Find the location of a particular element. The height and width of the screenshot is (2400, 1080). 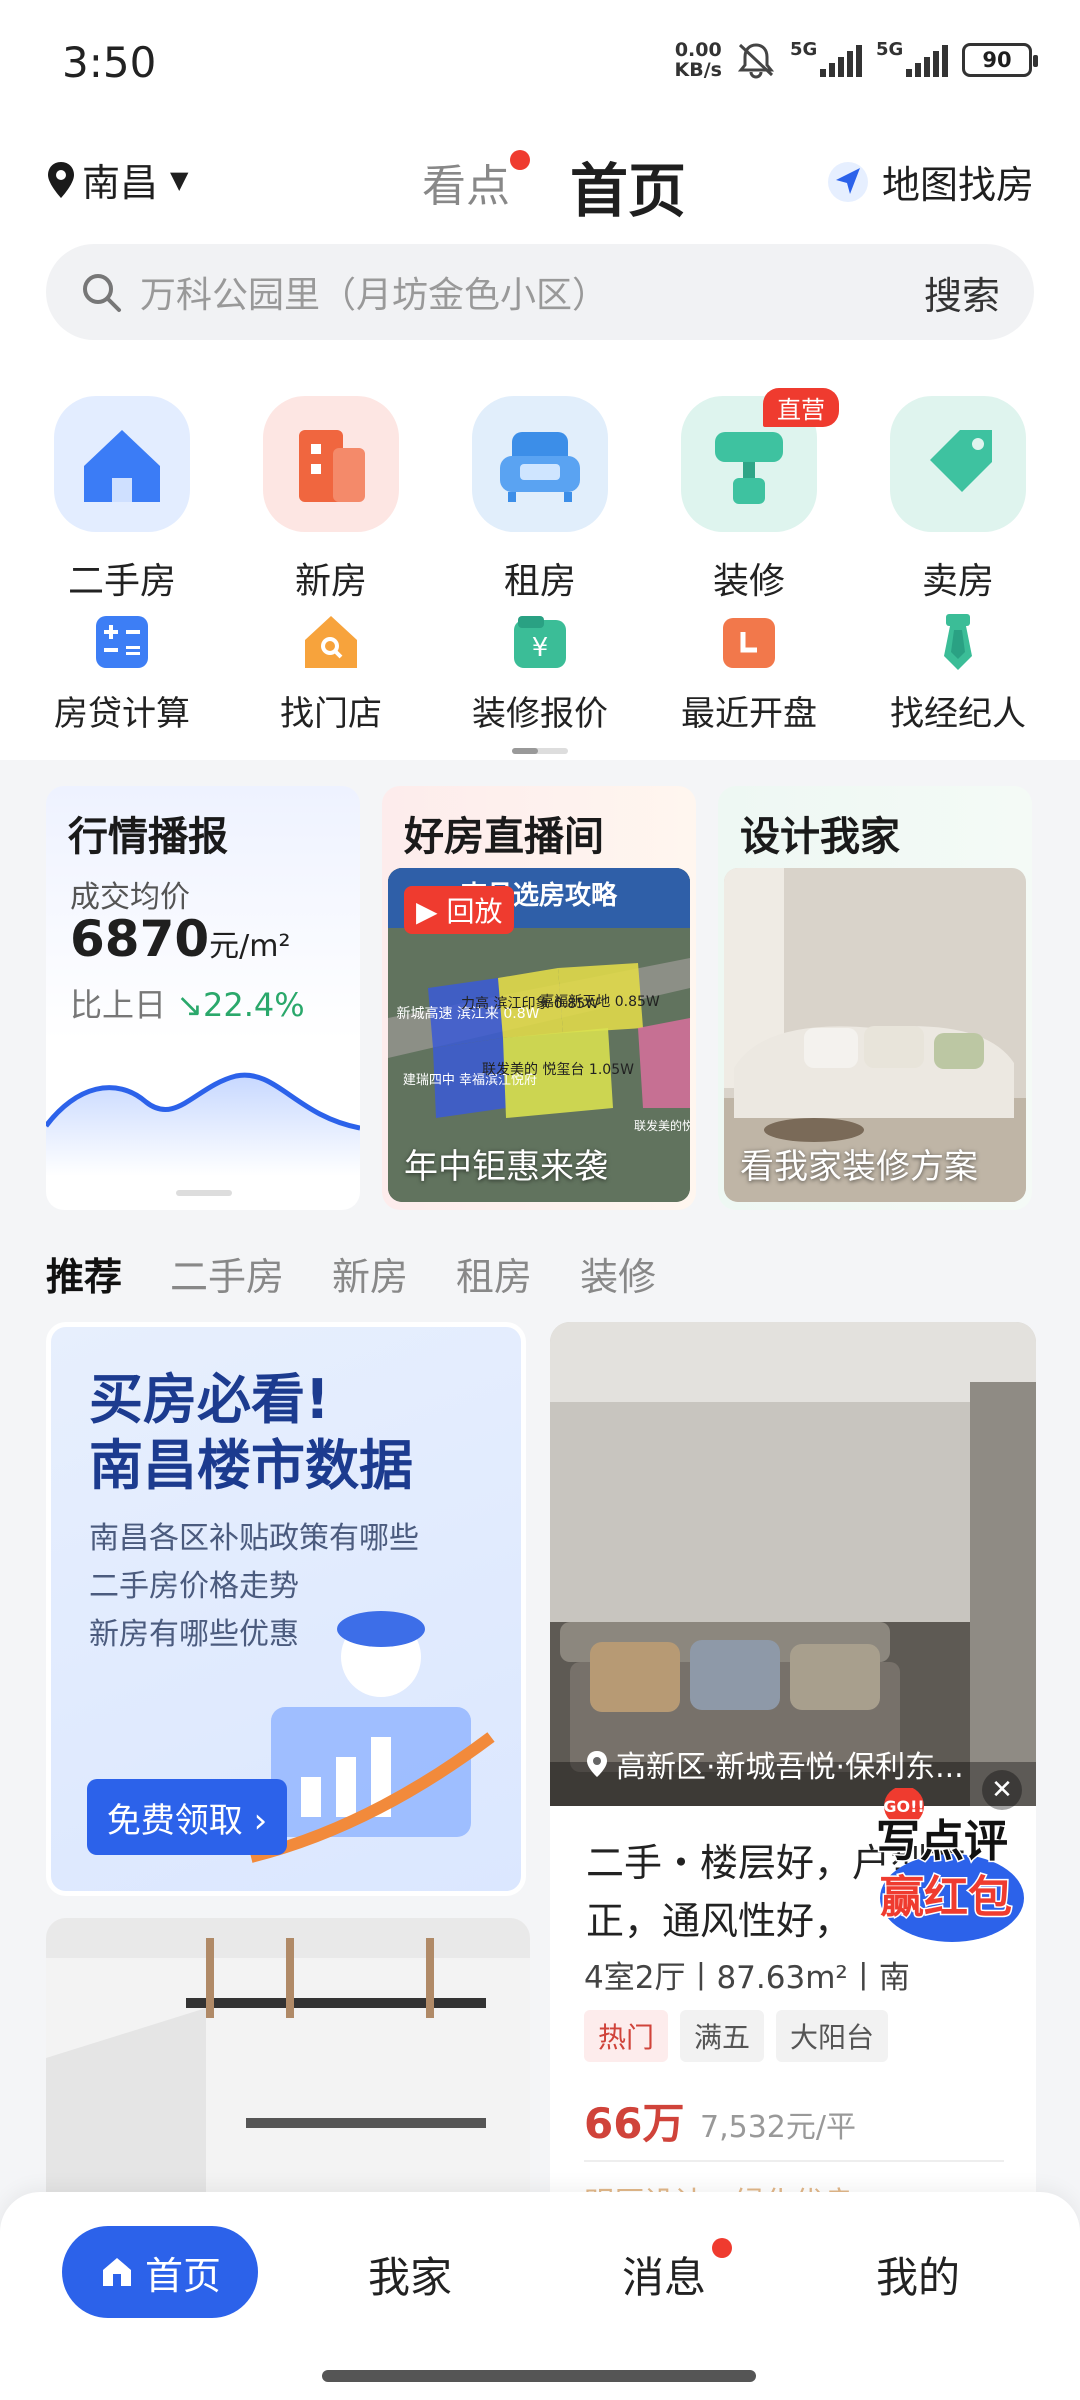

bell-off-icon is located at coordinates (756, 61).